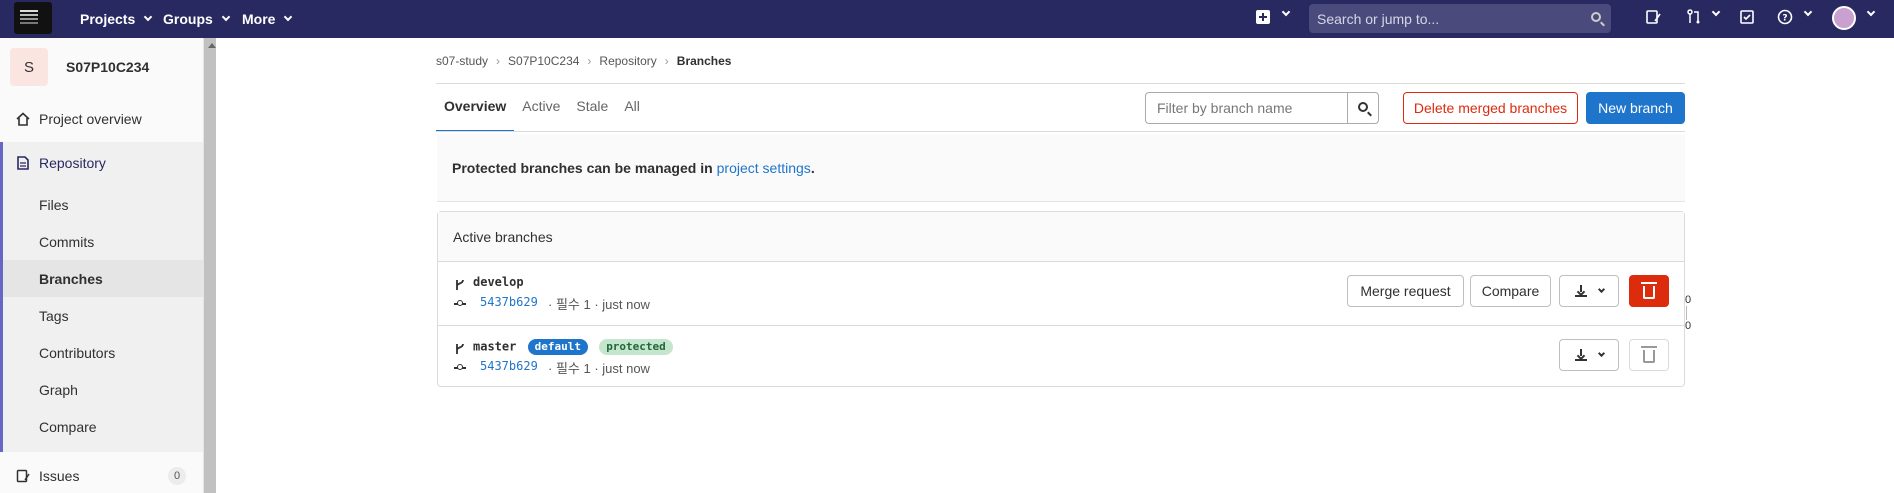  What do you see at coordinates (33, 18) in the screenshot?
I see `gitlab-logo` at bounding box center [33, 18].